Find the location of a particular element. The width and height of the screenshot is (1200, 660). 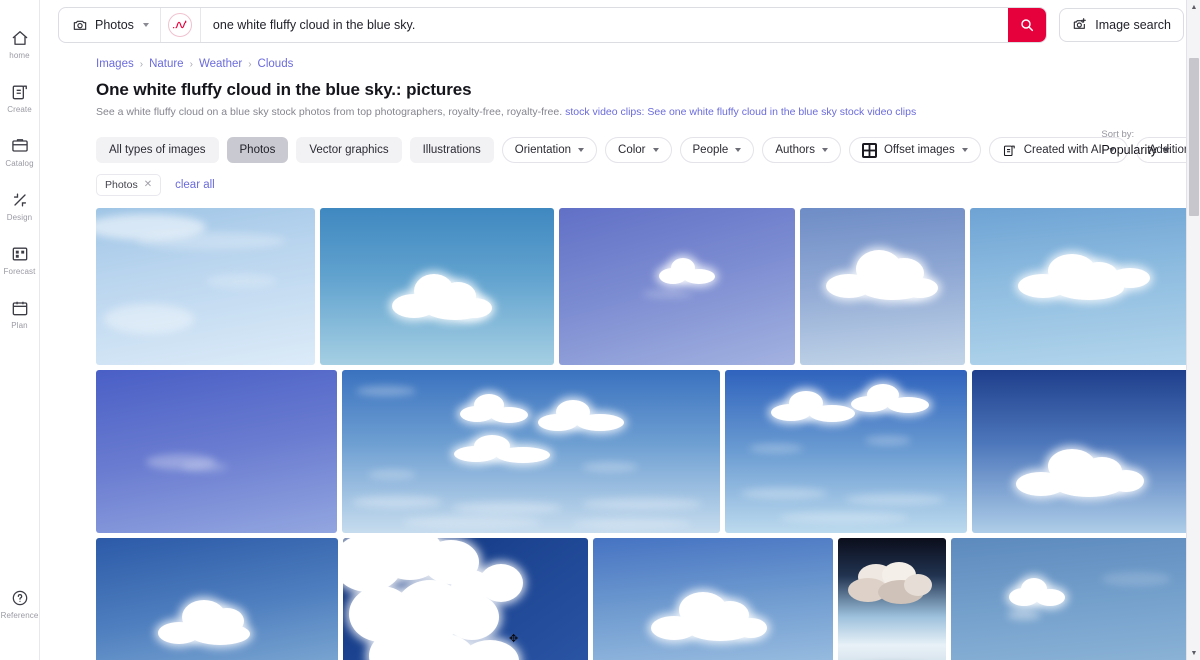

close-icon: ✕ is located at coordinates (148, 185).